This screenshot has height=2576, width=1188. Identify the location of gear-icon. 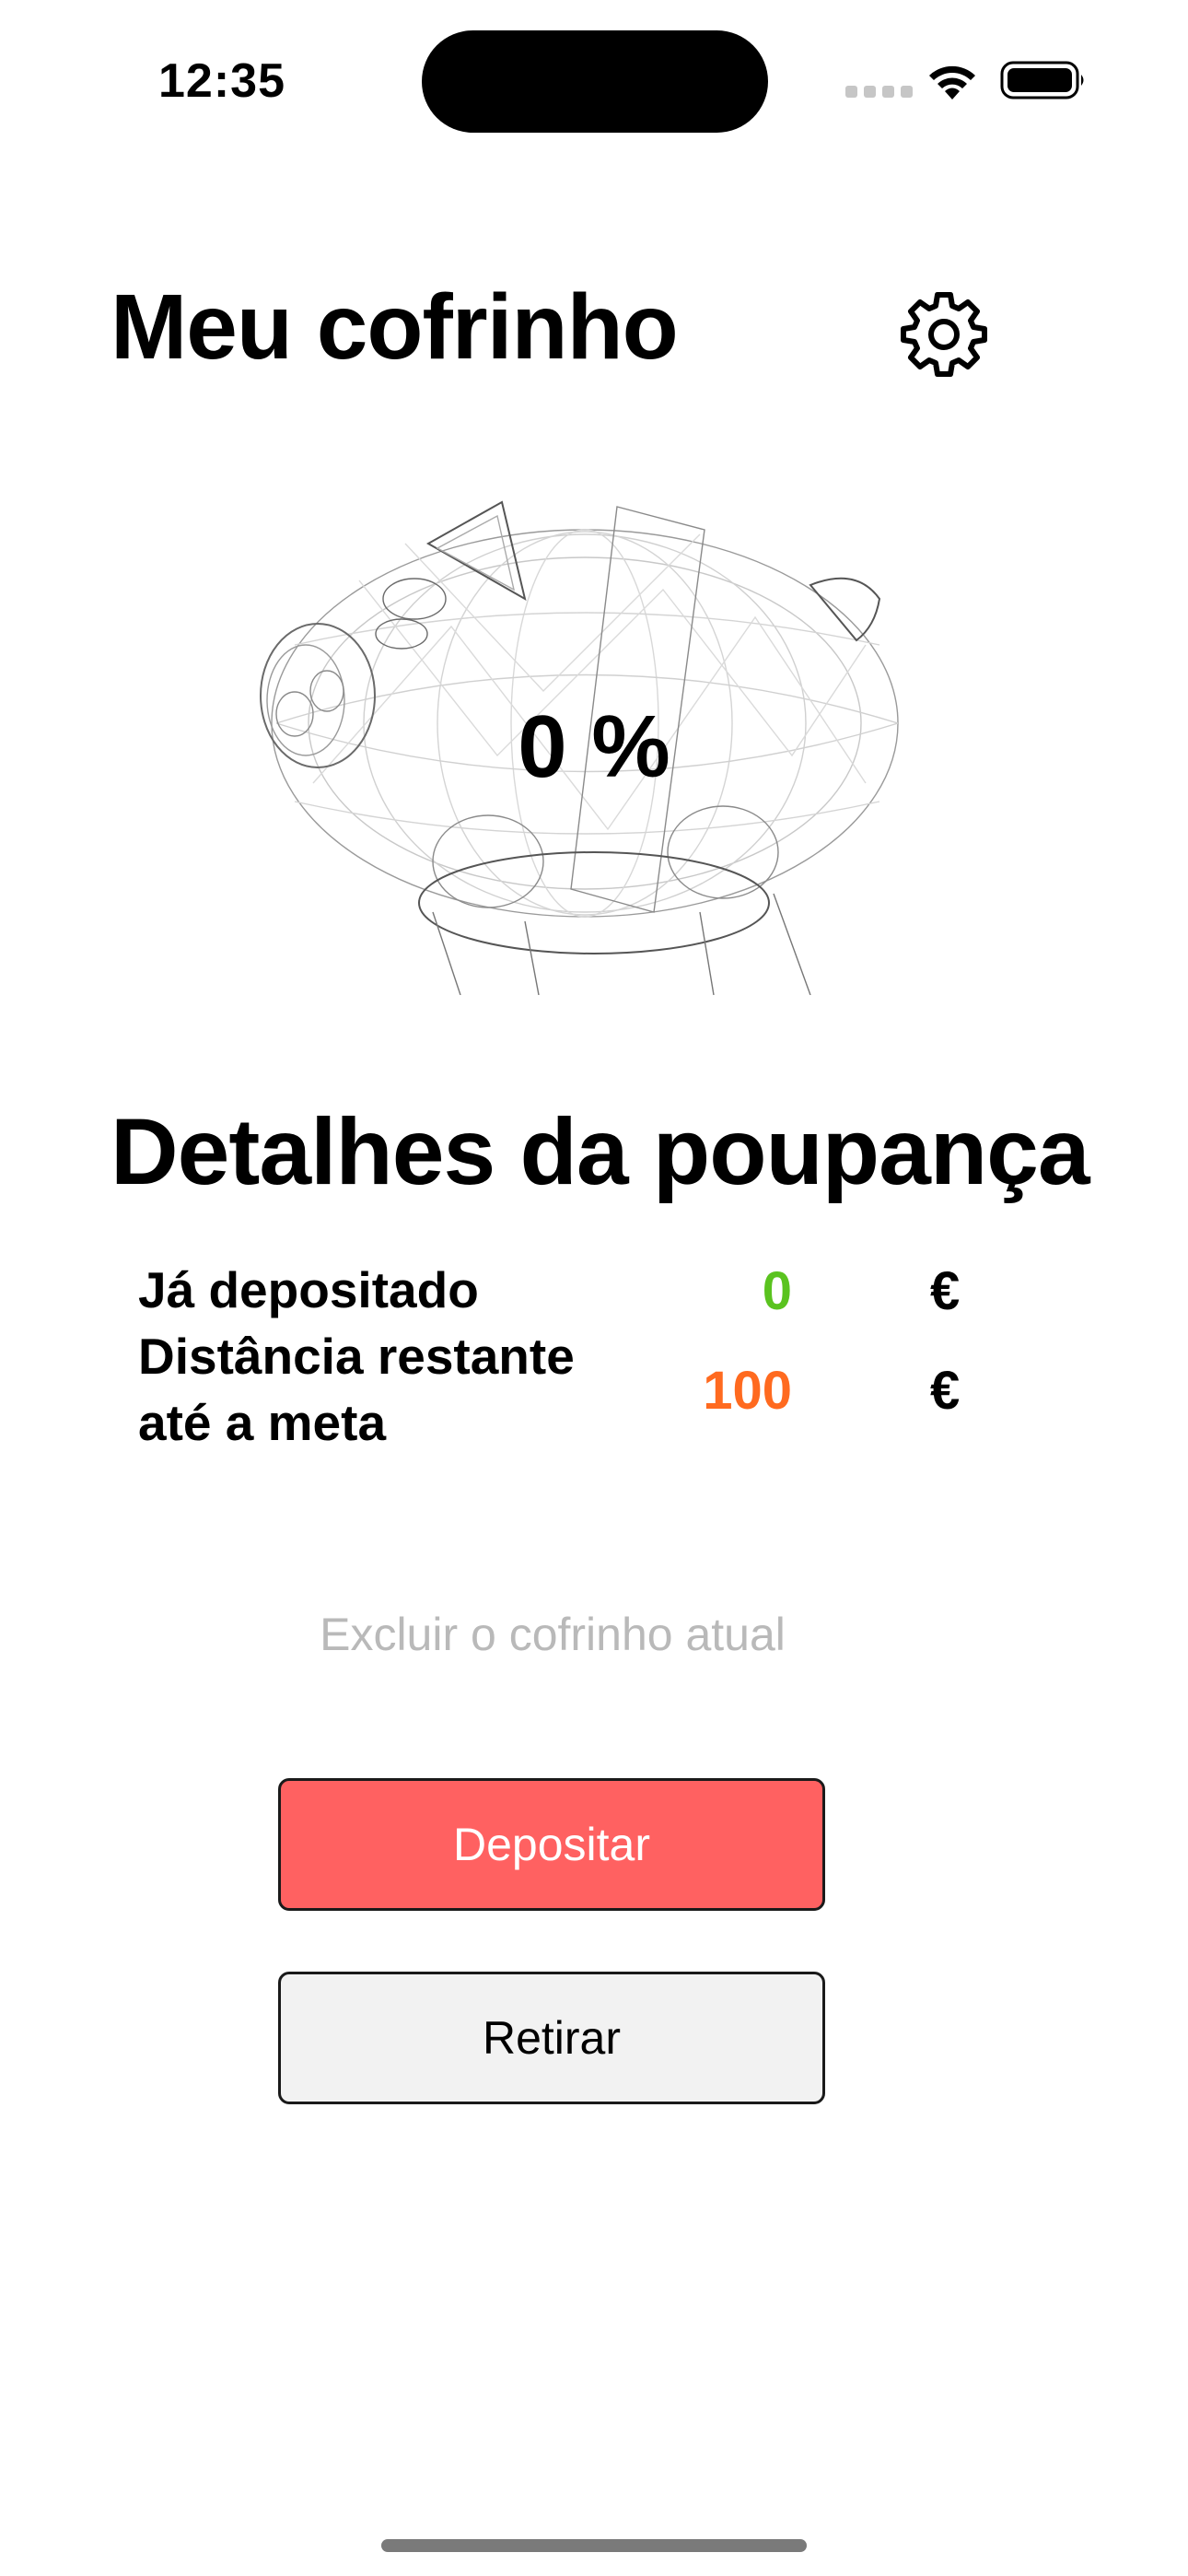
(944, 333).